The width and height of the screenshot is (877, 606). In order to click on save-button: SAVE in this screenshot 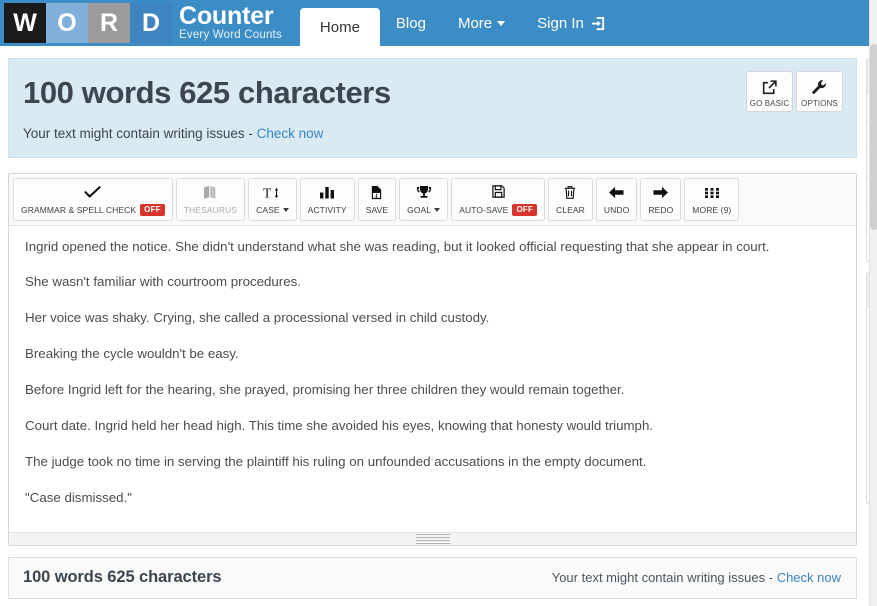, I will do `click(377, 199)`.